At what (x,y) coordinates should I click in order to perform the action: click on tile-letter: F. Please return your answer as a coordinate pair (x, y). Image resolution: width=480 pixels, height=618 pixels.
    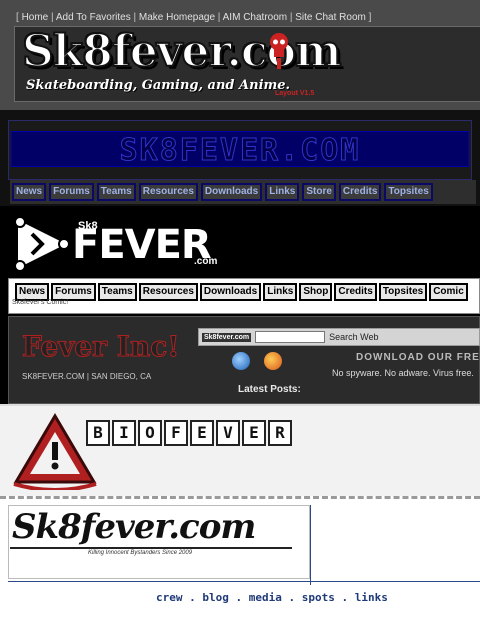
    Looking at the image, I should click on (176, 433).